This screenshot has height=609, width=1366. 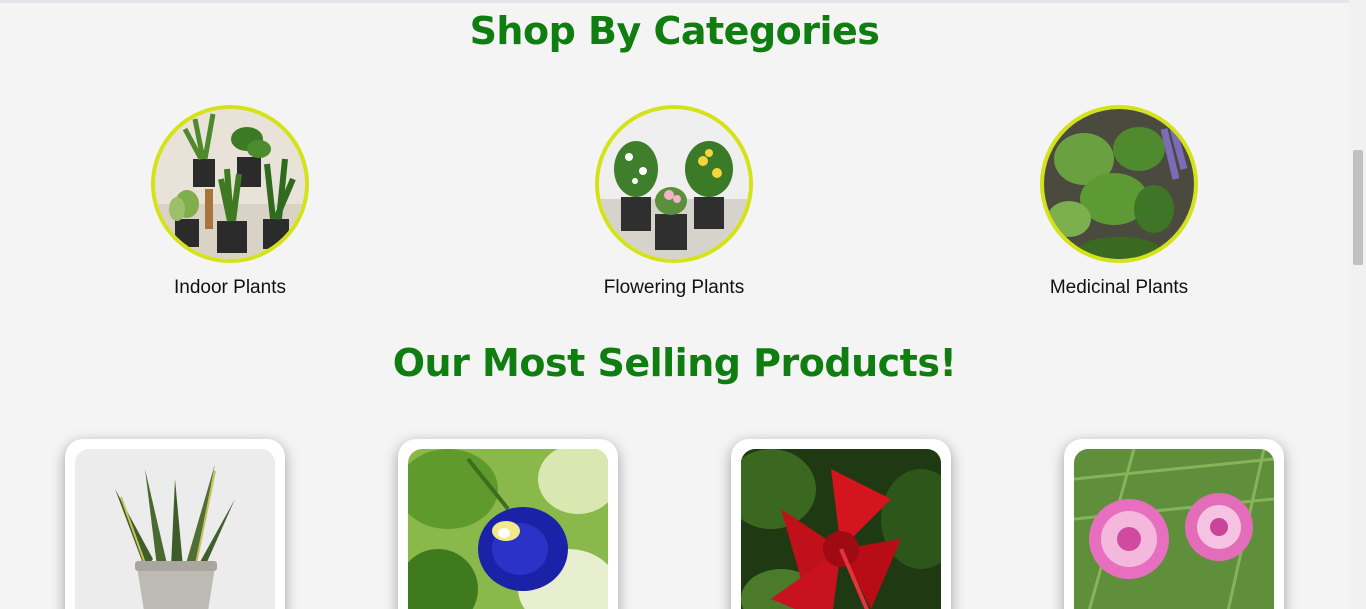 What do you see at coordinates (841, 529) in the screenshot?
I see `red-hibiscus-image` at bounding box center [841, 529].